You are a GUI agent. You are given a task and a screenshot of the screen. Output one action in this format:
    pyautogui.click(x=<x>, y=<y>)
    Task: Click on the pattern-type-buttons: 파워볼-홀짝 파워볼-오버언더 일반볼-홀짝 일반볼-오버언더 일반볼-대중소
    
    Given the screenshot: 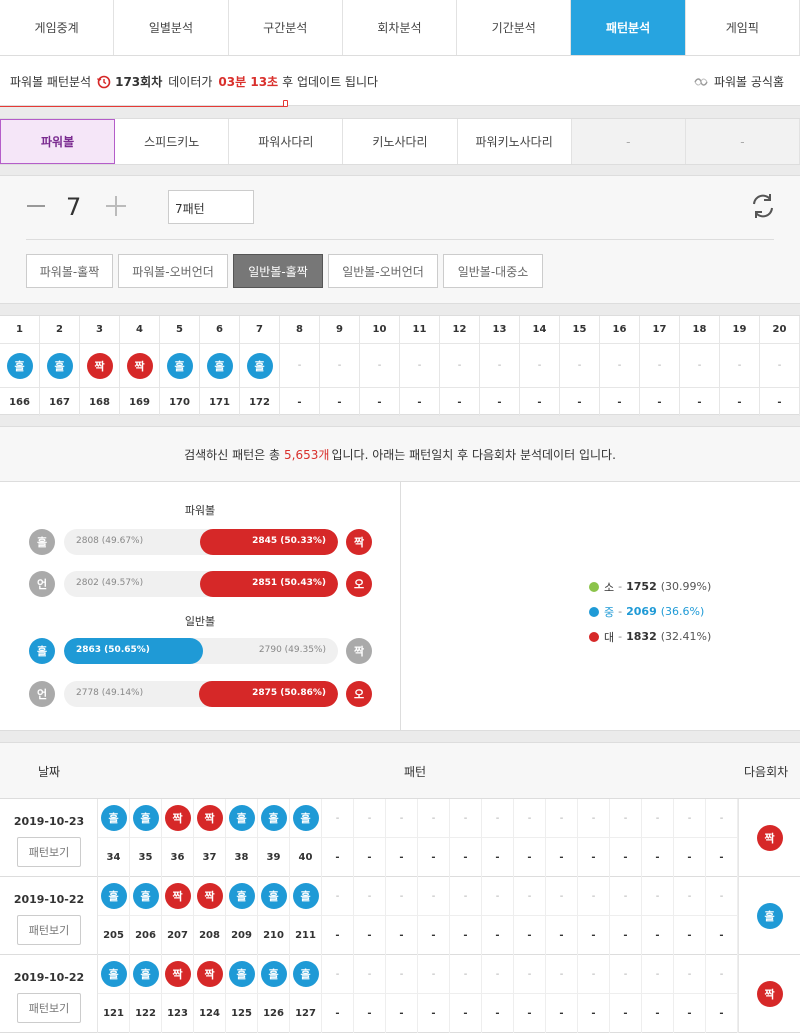 What is the action you would take?
    pyautogui.click(x=287, y=271)
    